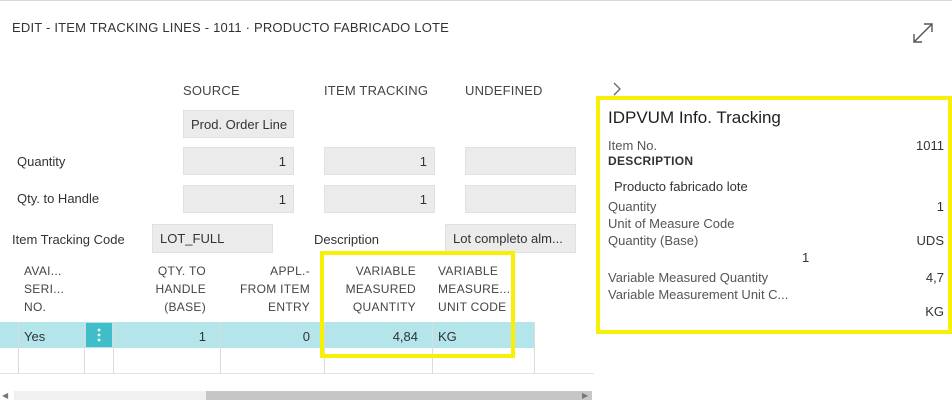  Describe the element at coordinates (504, 90) in the screenshot. I see `column-undefined: UNDEFINED` at that location.